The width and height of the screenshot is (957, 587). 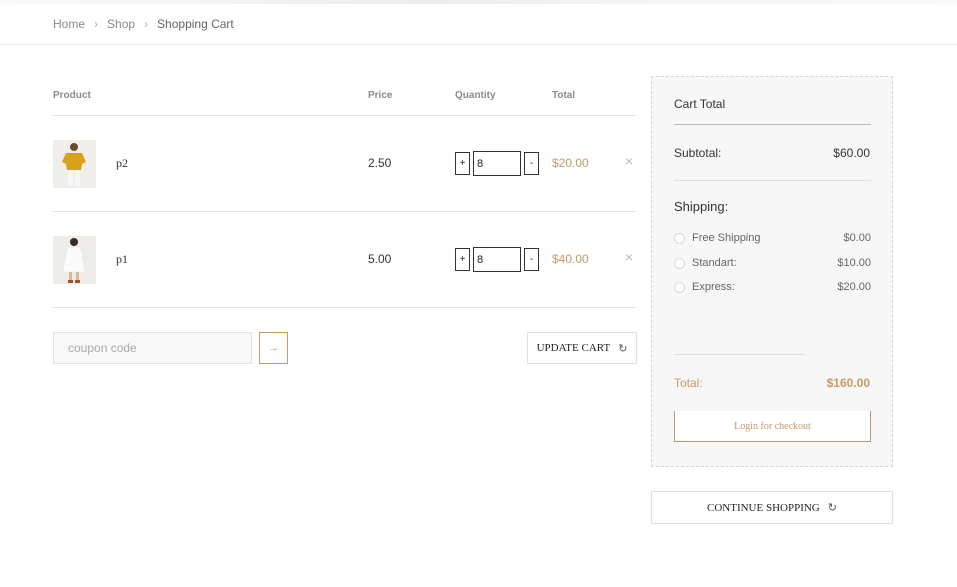 What do you see at coordinates (72, 95) in the screenshot?
I see `column-header-product: Product` at bounding box center [72, 95].